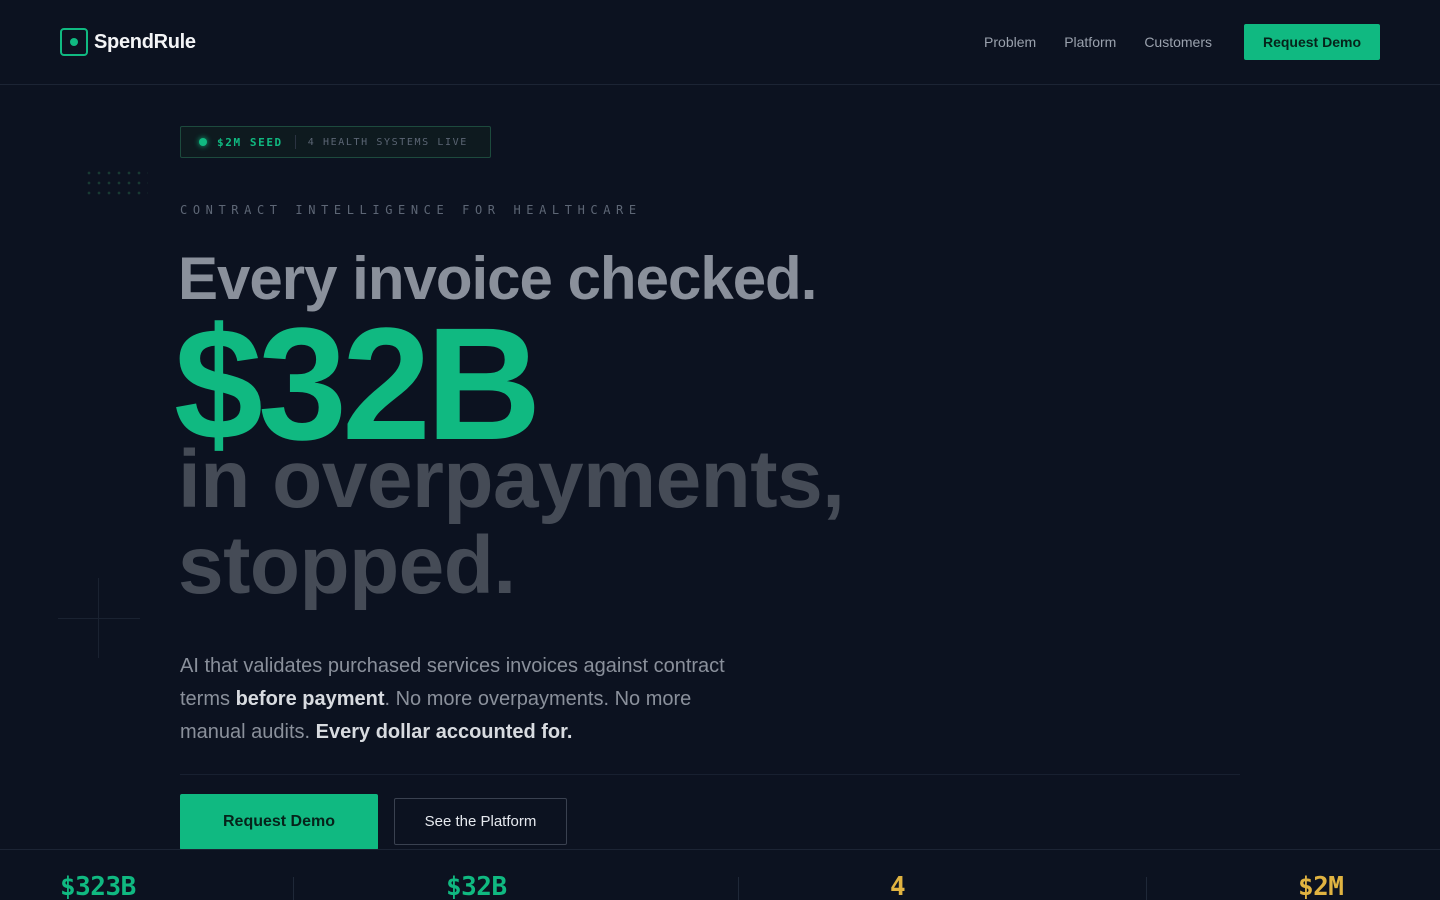 The height and width of the screenshot is (900, 1440). What do you see at coordinates (1010, 42) in the screenshot?
I see `nav-link-problem: Problem` at bounding box center [1010, 42].